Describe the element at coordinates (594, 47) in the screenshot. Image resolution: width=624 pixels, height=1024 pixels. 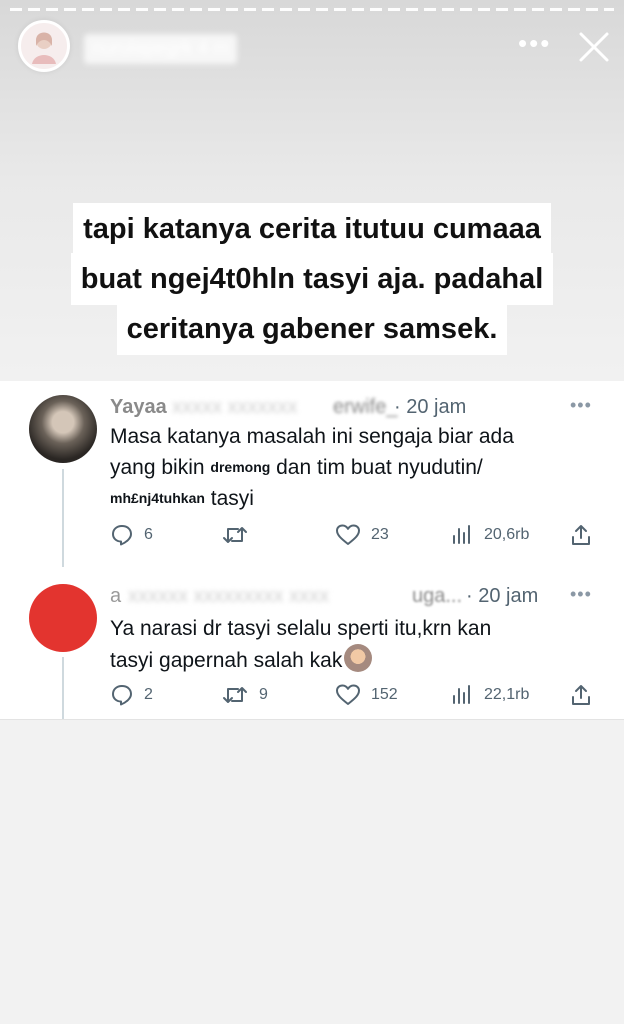
I see `close-icon` at that location.